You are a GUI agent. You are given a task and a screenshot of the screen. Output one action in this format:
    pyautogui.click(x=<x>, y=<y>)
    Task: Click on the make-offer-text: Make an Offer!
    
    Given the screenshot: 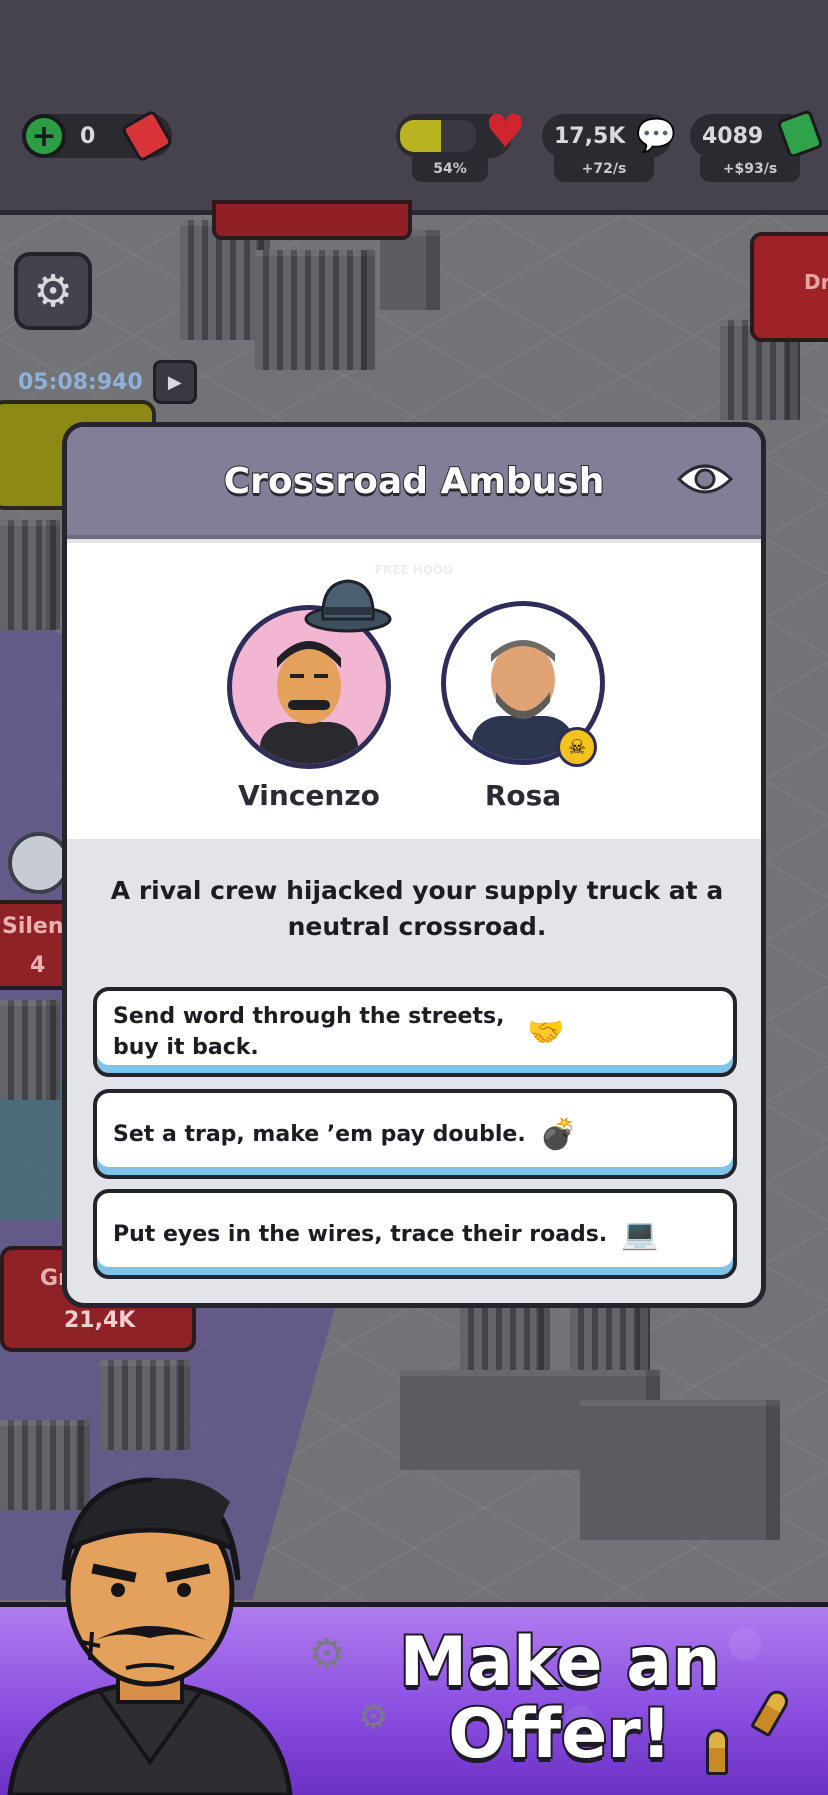 What is the action you would take?
    pyautogui.click(x=560, y=1698)
    